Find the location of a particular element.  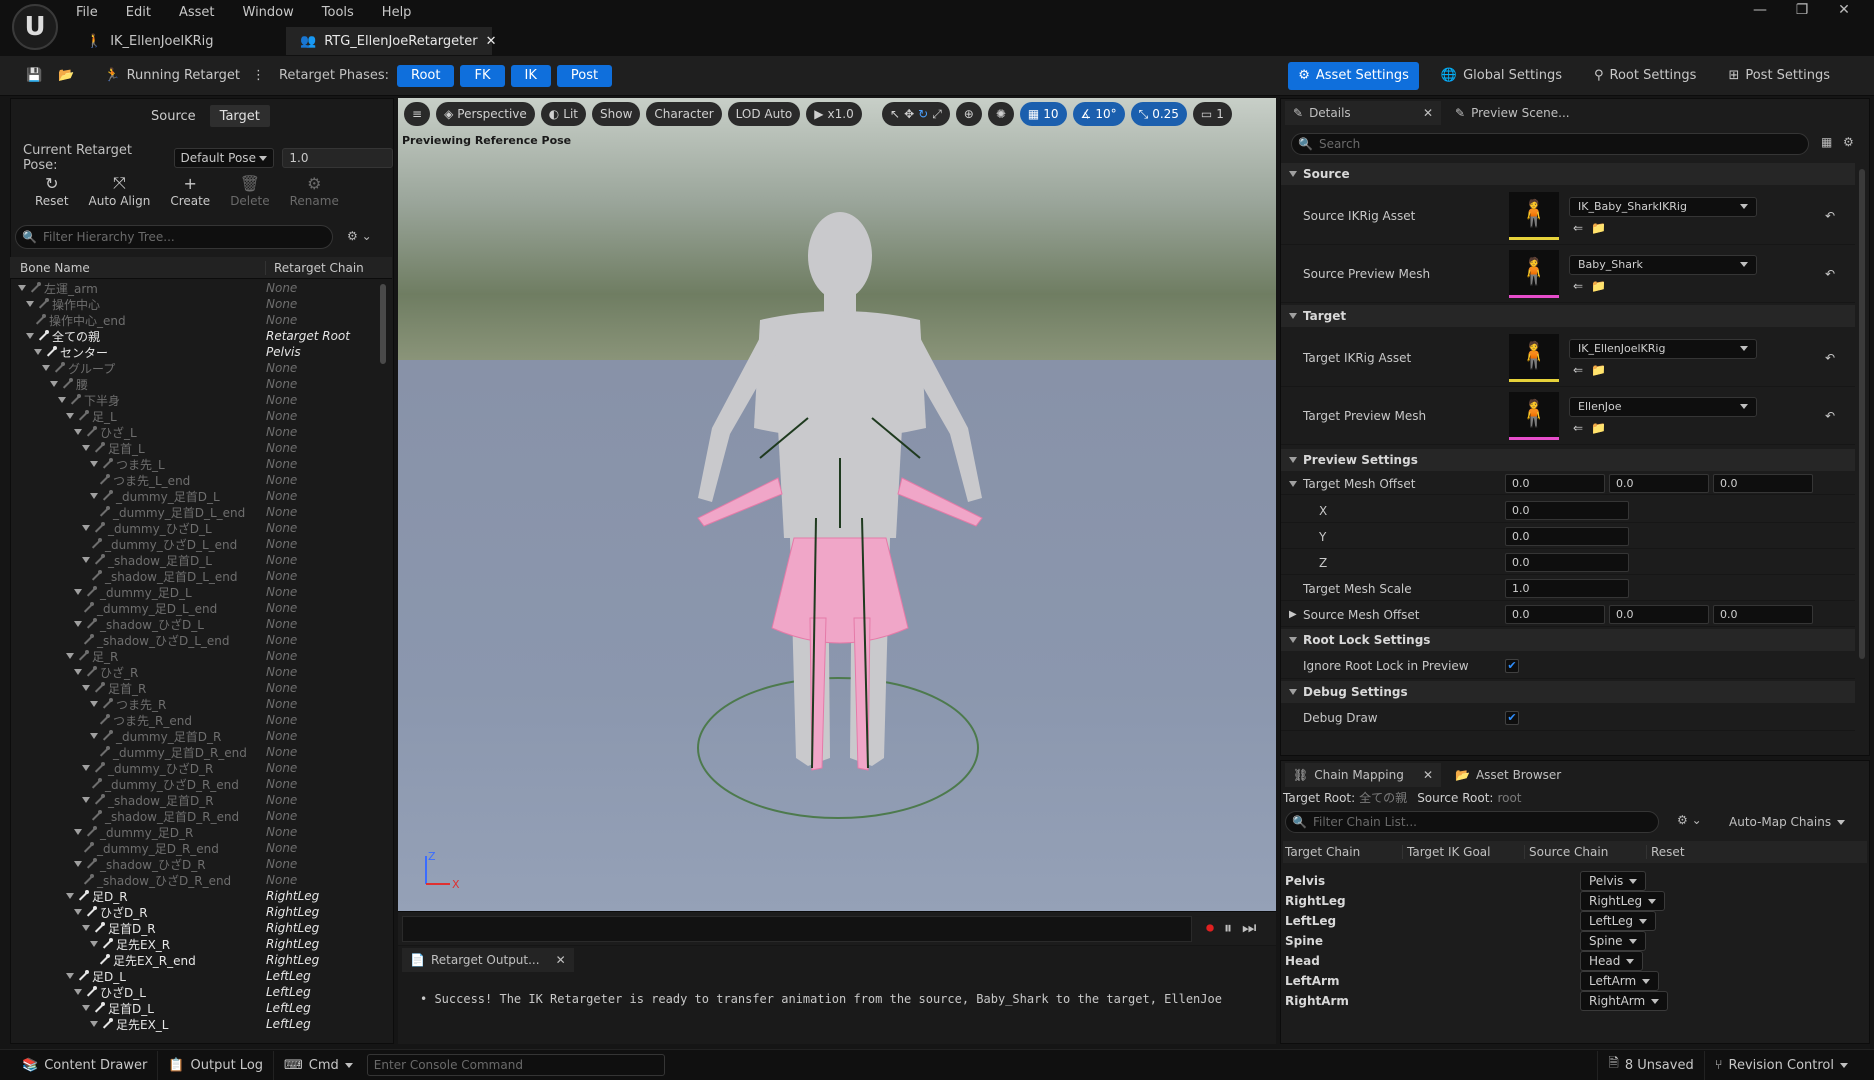

section-root-lock: Root Lock Settings is located at coordinates (1568, 640).